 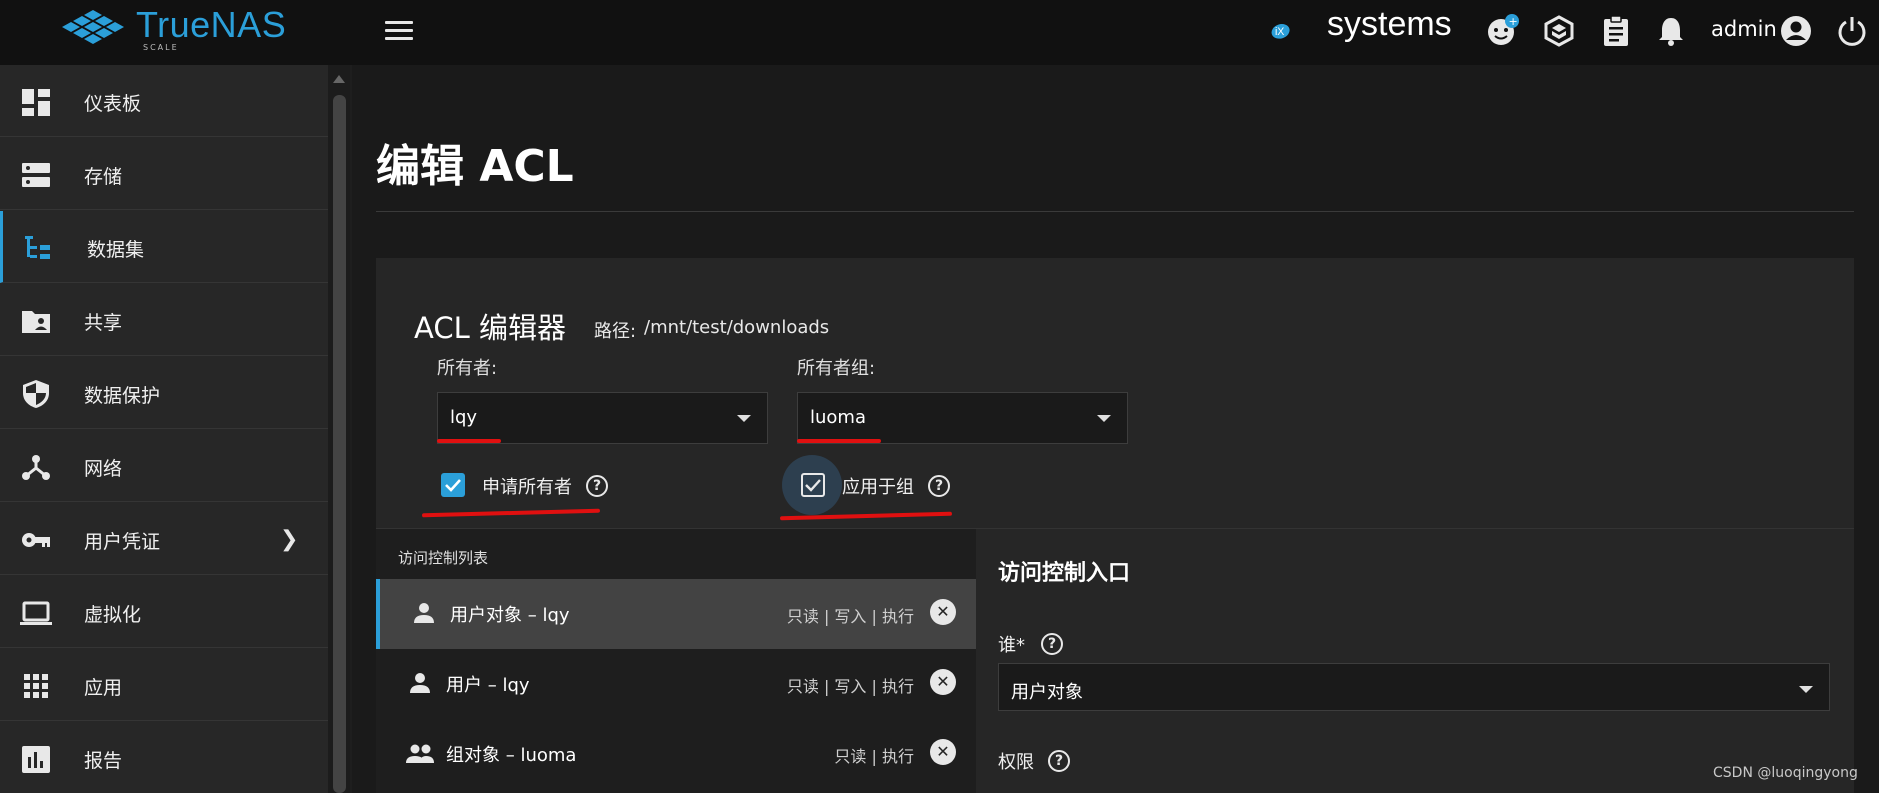 I want to click on owner-group-select-value: luoma, so click(x=838, y=417).